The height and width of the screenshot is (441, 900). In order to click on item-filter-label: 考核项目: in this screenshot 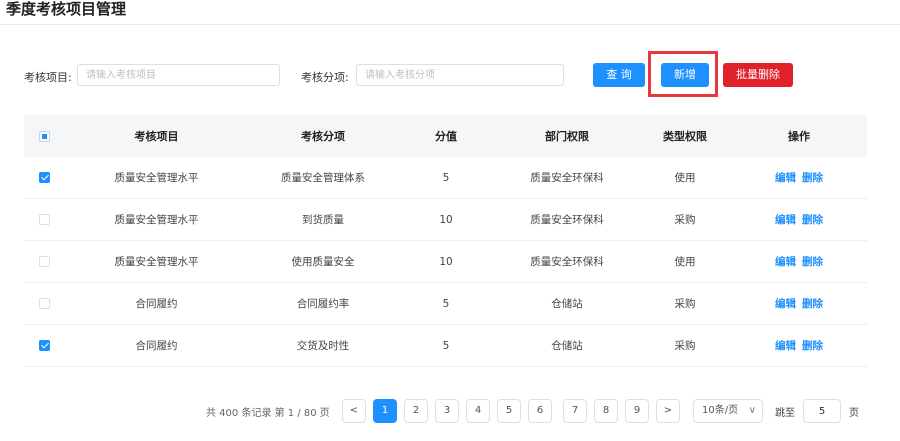, I will do `click(48, 77)`.